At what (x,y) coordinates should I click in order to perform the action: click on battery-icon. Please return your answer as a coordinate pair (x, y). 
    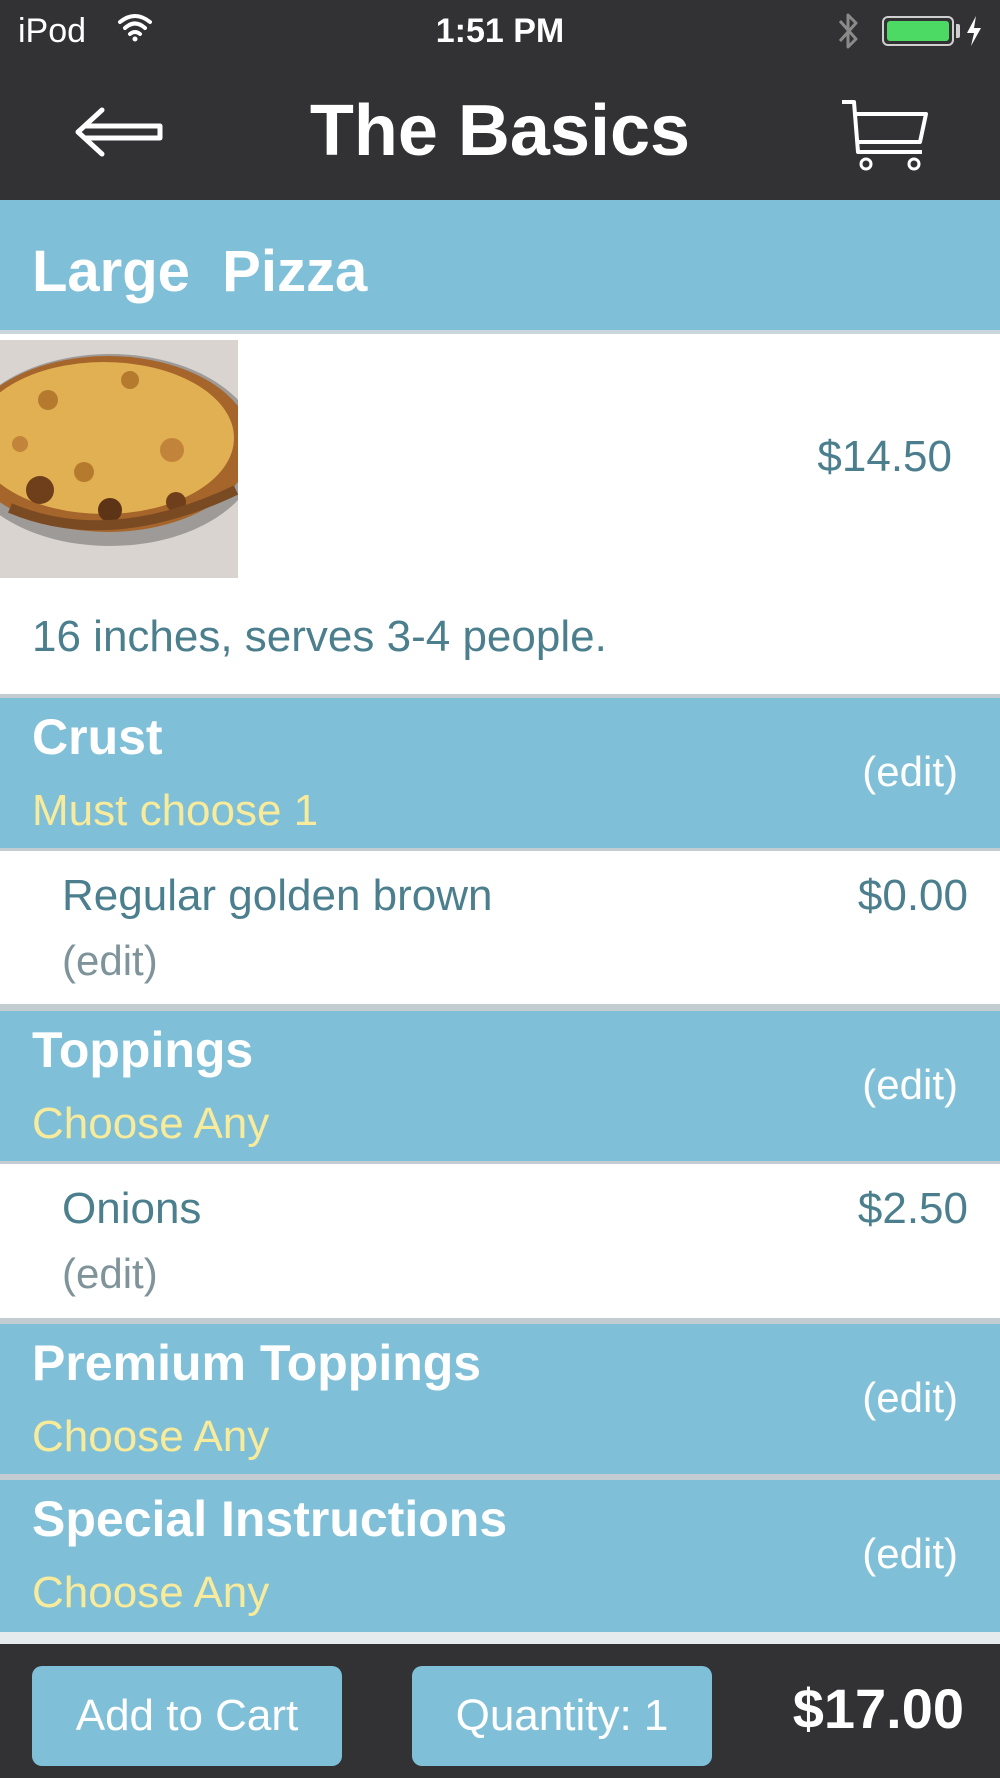
    Looking at the image, I should click on (918, 31).